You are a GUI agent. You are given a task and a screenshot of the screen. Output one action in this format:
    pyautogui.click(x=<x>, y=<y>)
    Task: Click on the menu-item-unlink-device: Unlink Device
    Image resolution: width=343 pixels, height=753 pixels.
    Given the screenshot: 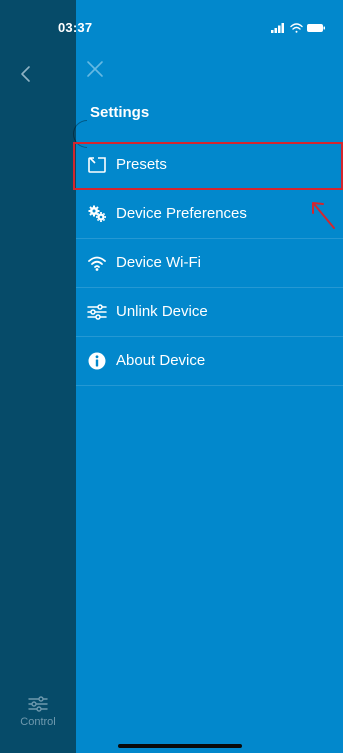 What is the action you would take?
    pyautogui.click(x=209, y=312)
    